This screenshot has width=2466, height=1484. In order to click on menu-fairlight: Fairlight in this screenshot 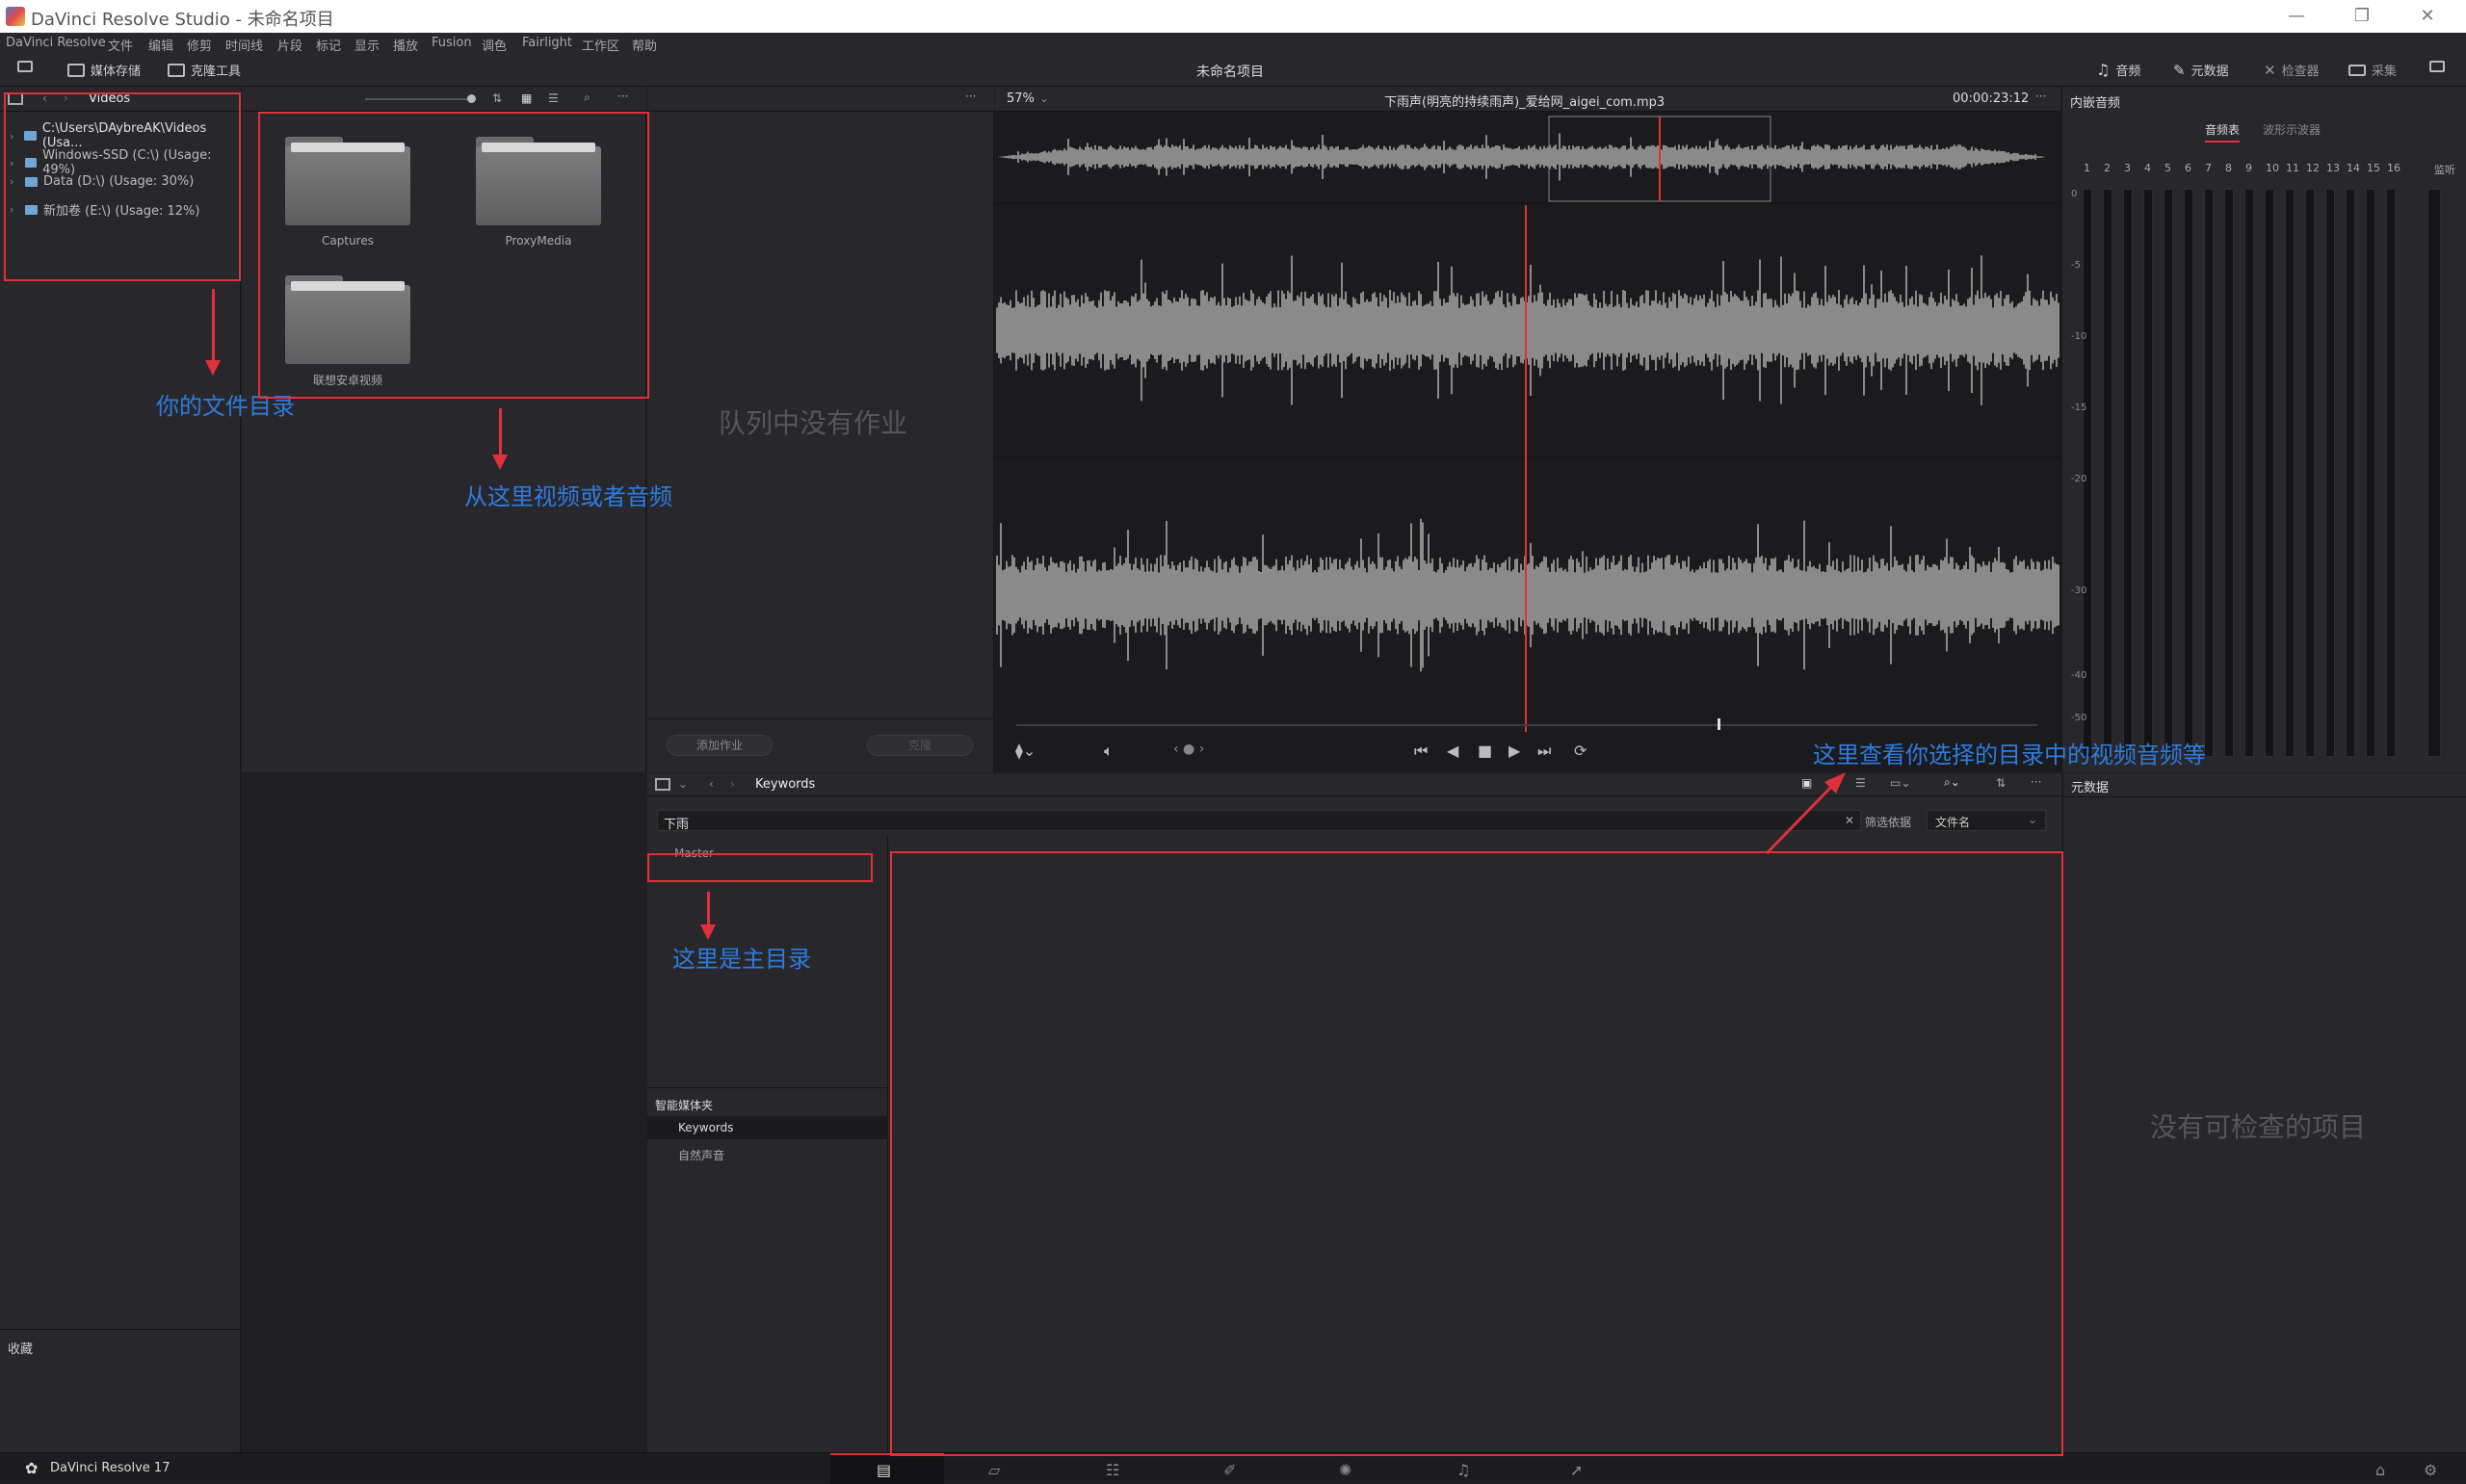, I will do `click(547, 43)`.